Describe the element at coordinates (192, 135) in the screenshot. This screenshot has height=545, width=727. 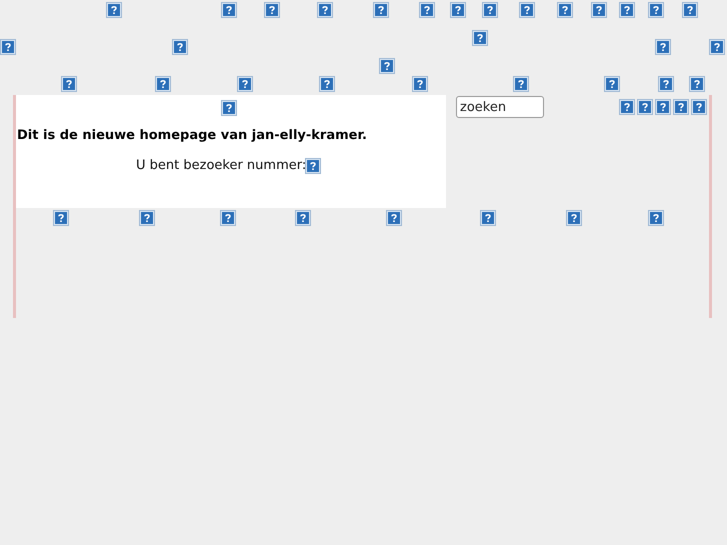
I see `page-heading: Dit is de nieuwe homepage van jan-elly-kramer.` at that location.